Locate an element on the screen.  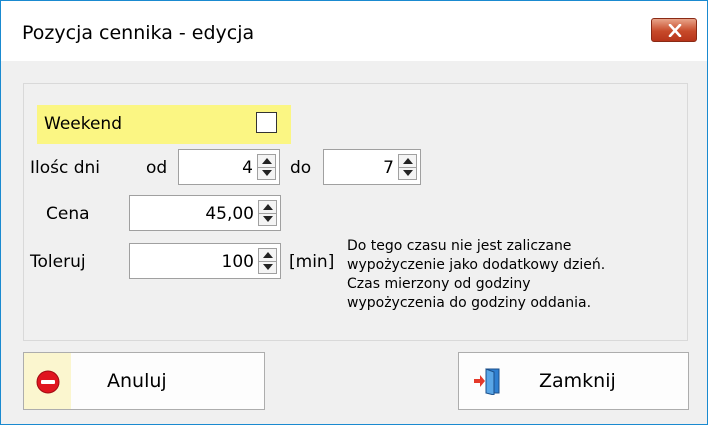
days-from-spin is located at coordinates (266, 167).